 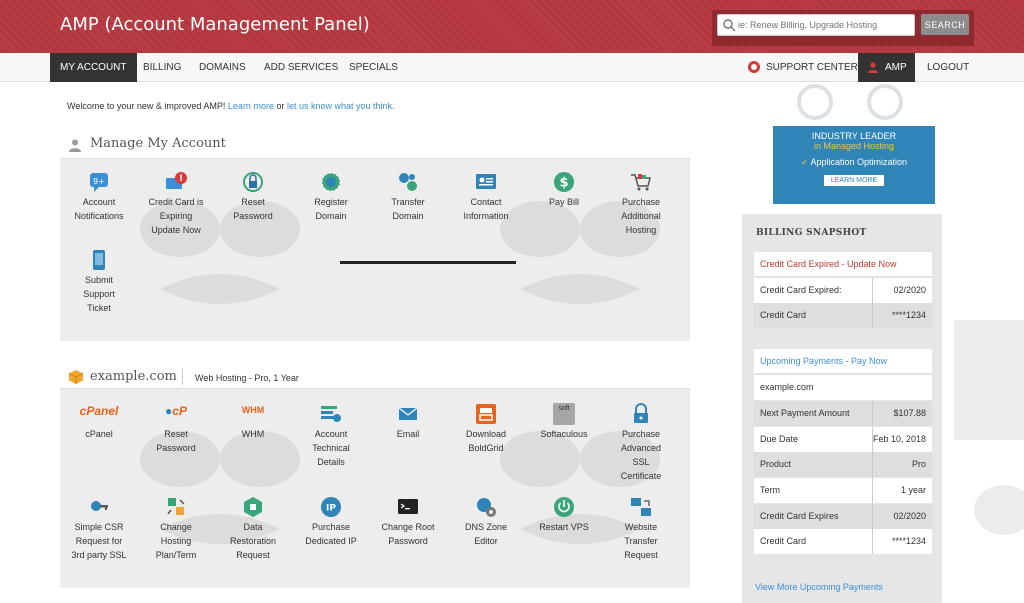 I want to click on tile-technical-details: Account Technical Details, so click(x=331, y=436).